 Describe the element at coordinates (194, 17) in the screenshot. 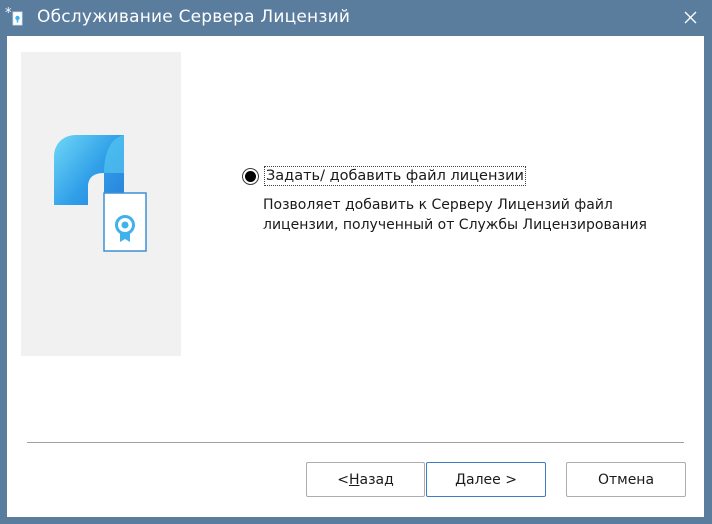

I see `window-title: Обслуживание Сервера Лицензий` at that location.